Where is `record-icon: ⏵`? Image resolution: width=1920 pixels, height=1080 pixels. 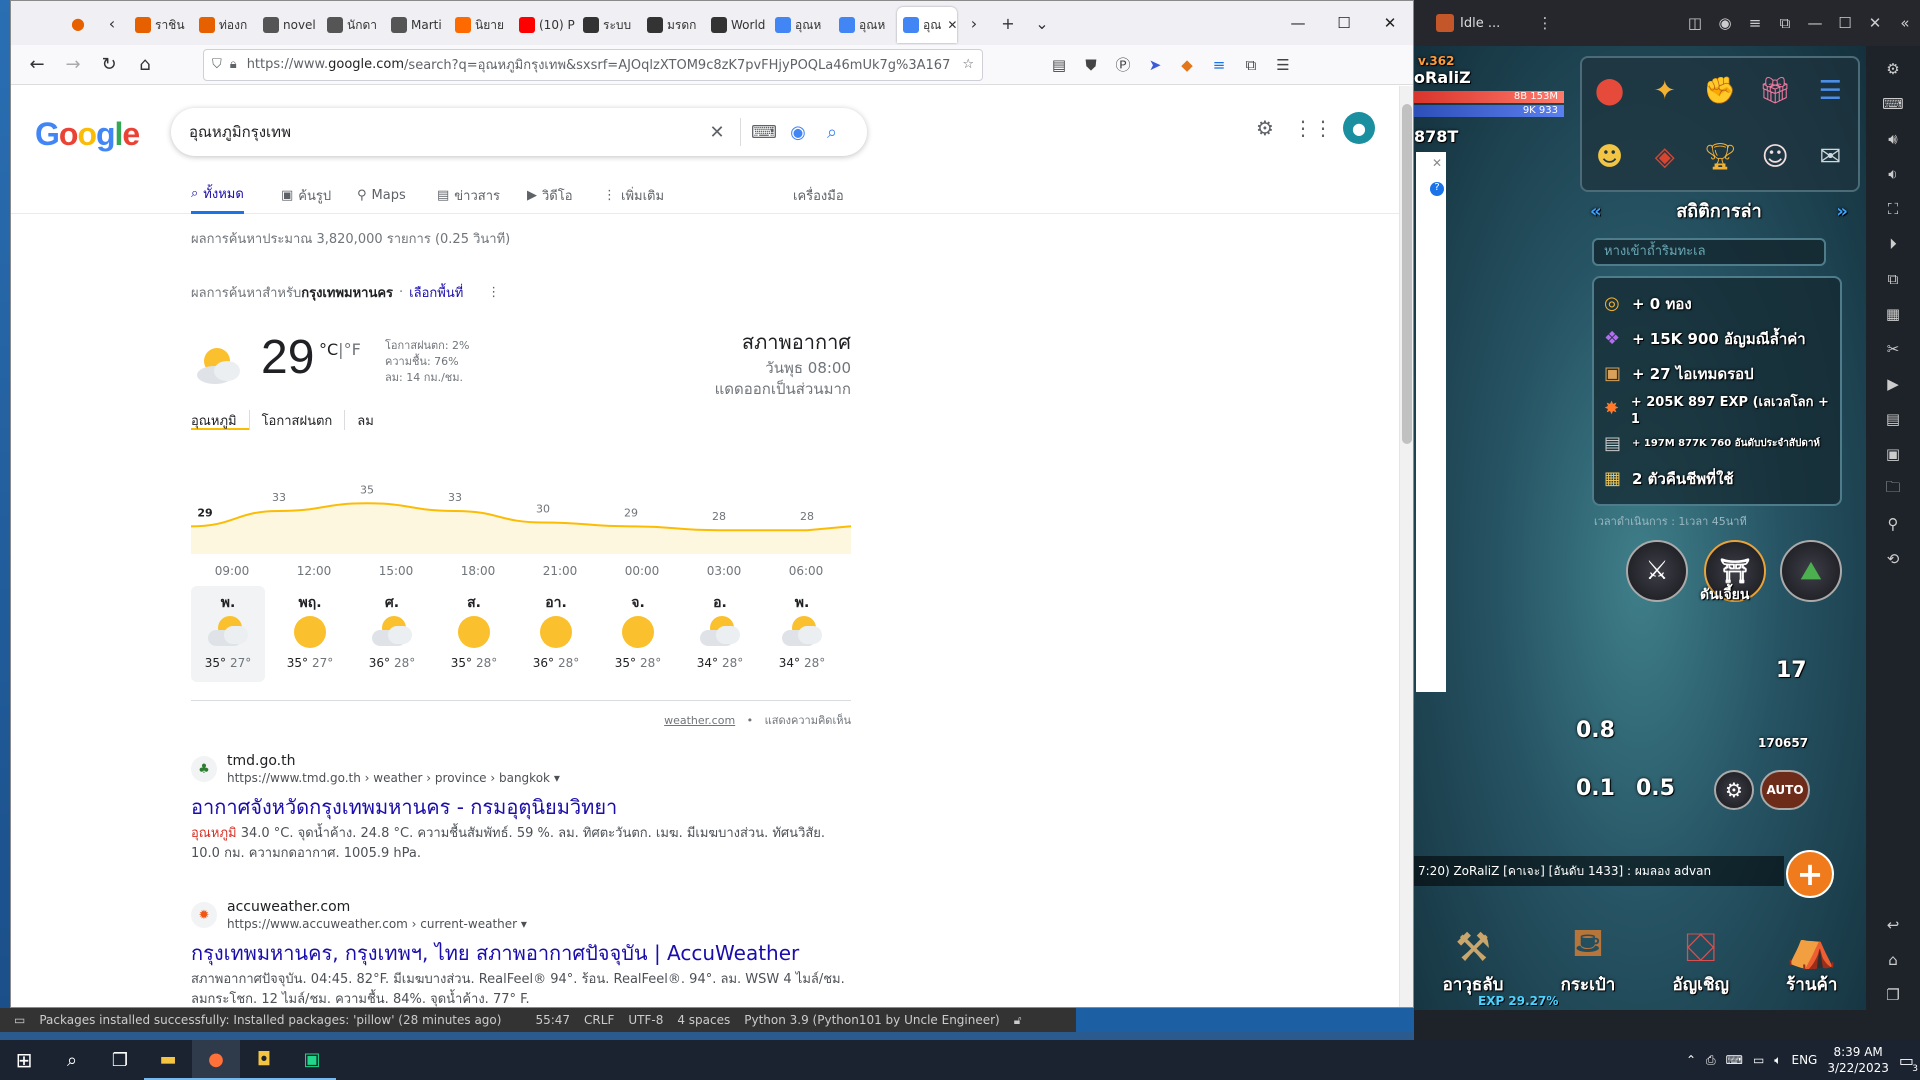 record-icon: ⏵ is located at coordinates (1893, 244).